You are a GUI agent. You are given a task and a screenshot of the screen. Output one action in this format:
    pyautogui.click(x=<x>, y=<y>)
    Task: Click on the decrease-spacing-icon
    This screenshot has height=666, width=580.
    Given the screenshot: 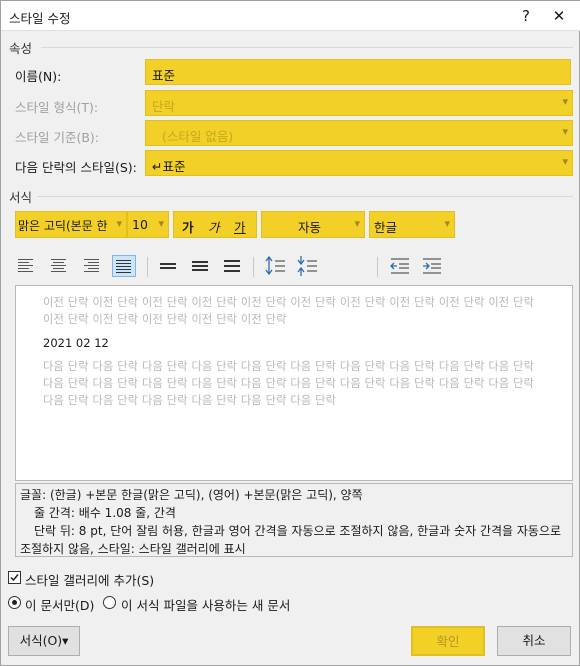 What is the action you would take?
    pyautogui.click(x=308, y=266)
    